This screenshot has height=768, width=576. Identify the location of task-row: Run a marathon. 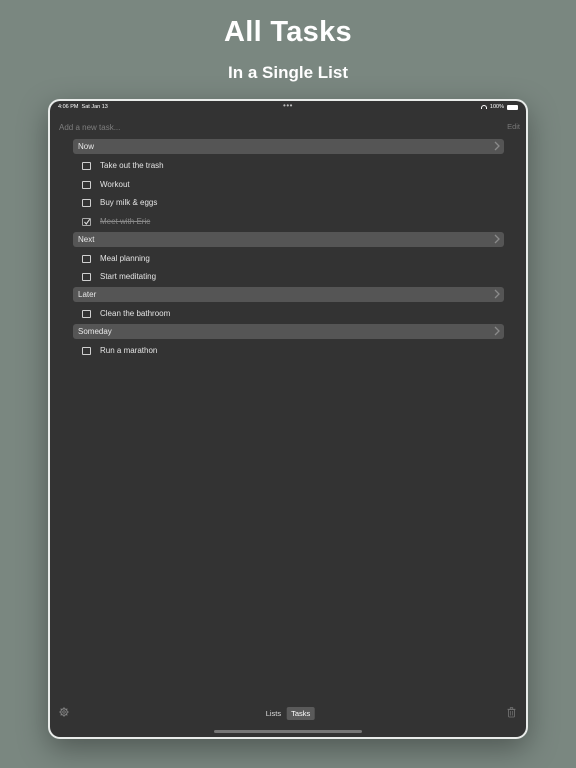
(288, 351).